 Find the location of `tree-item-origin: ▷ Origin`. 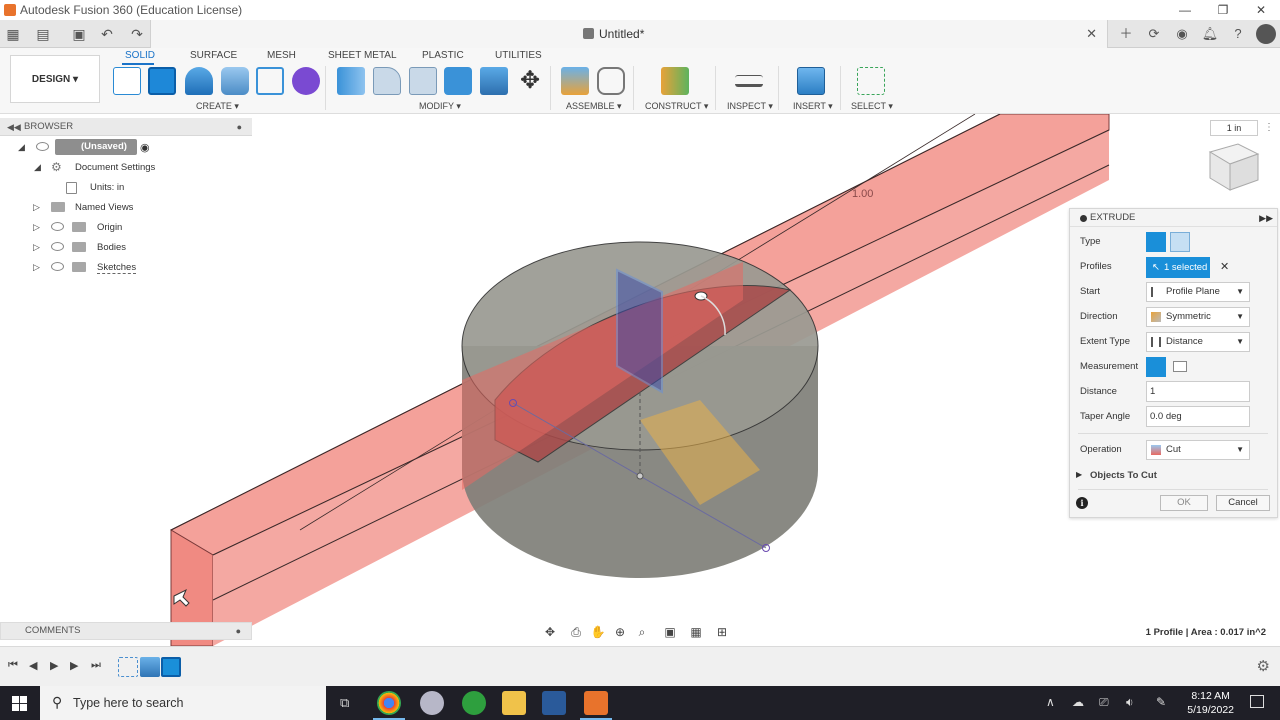

tree-item-origin: ▷ Origin is located at coordinates (126, 228).